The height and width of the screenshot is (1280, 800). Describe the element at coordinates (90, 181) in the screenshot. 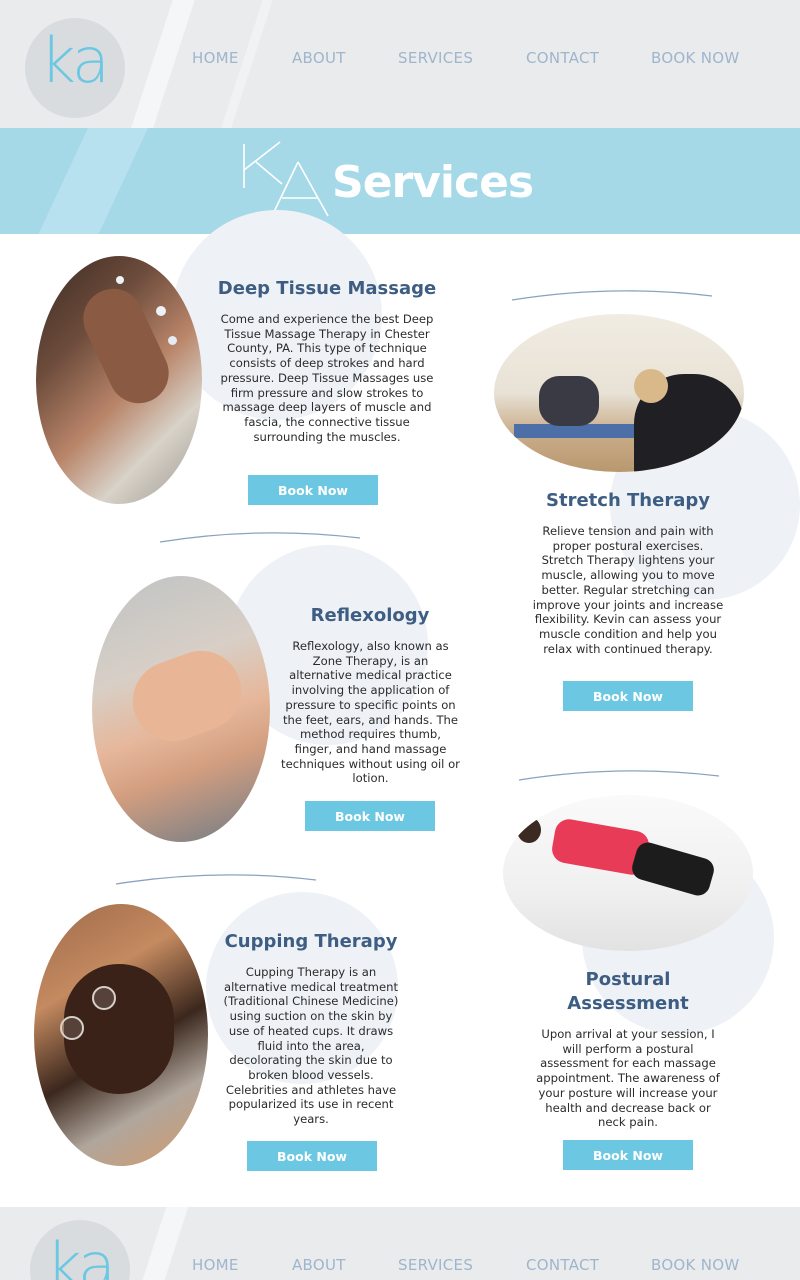

I see `banner-light` at that location.